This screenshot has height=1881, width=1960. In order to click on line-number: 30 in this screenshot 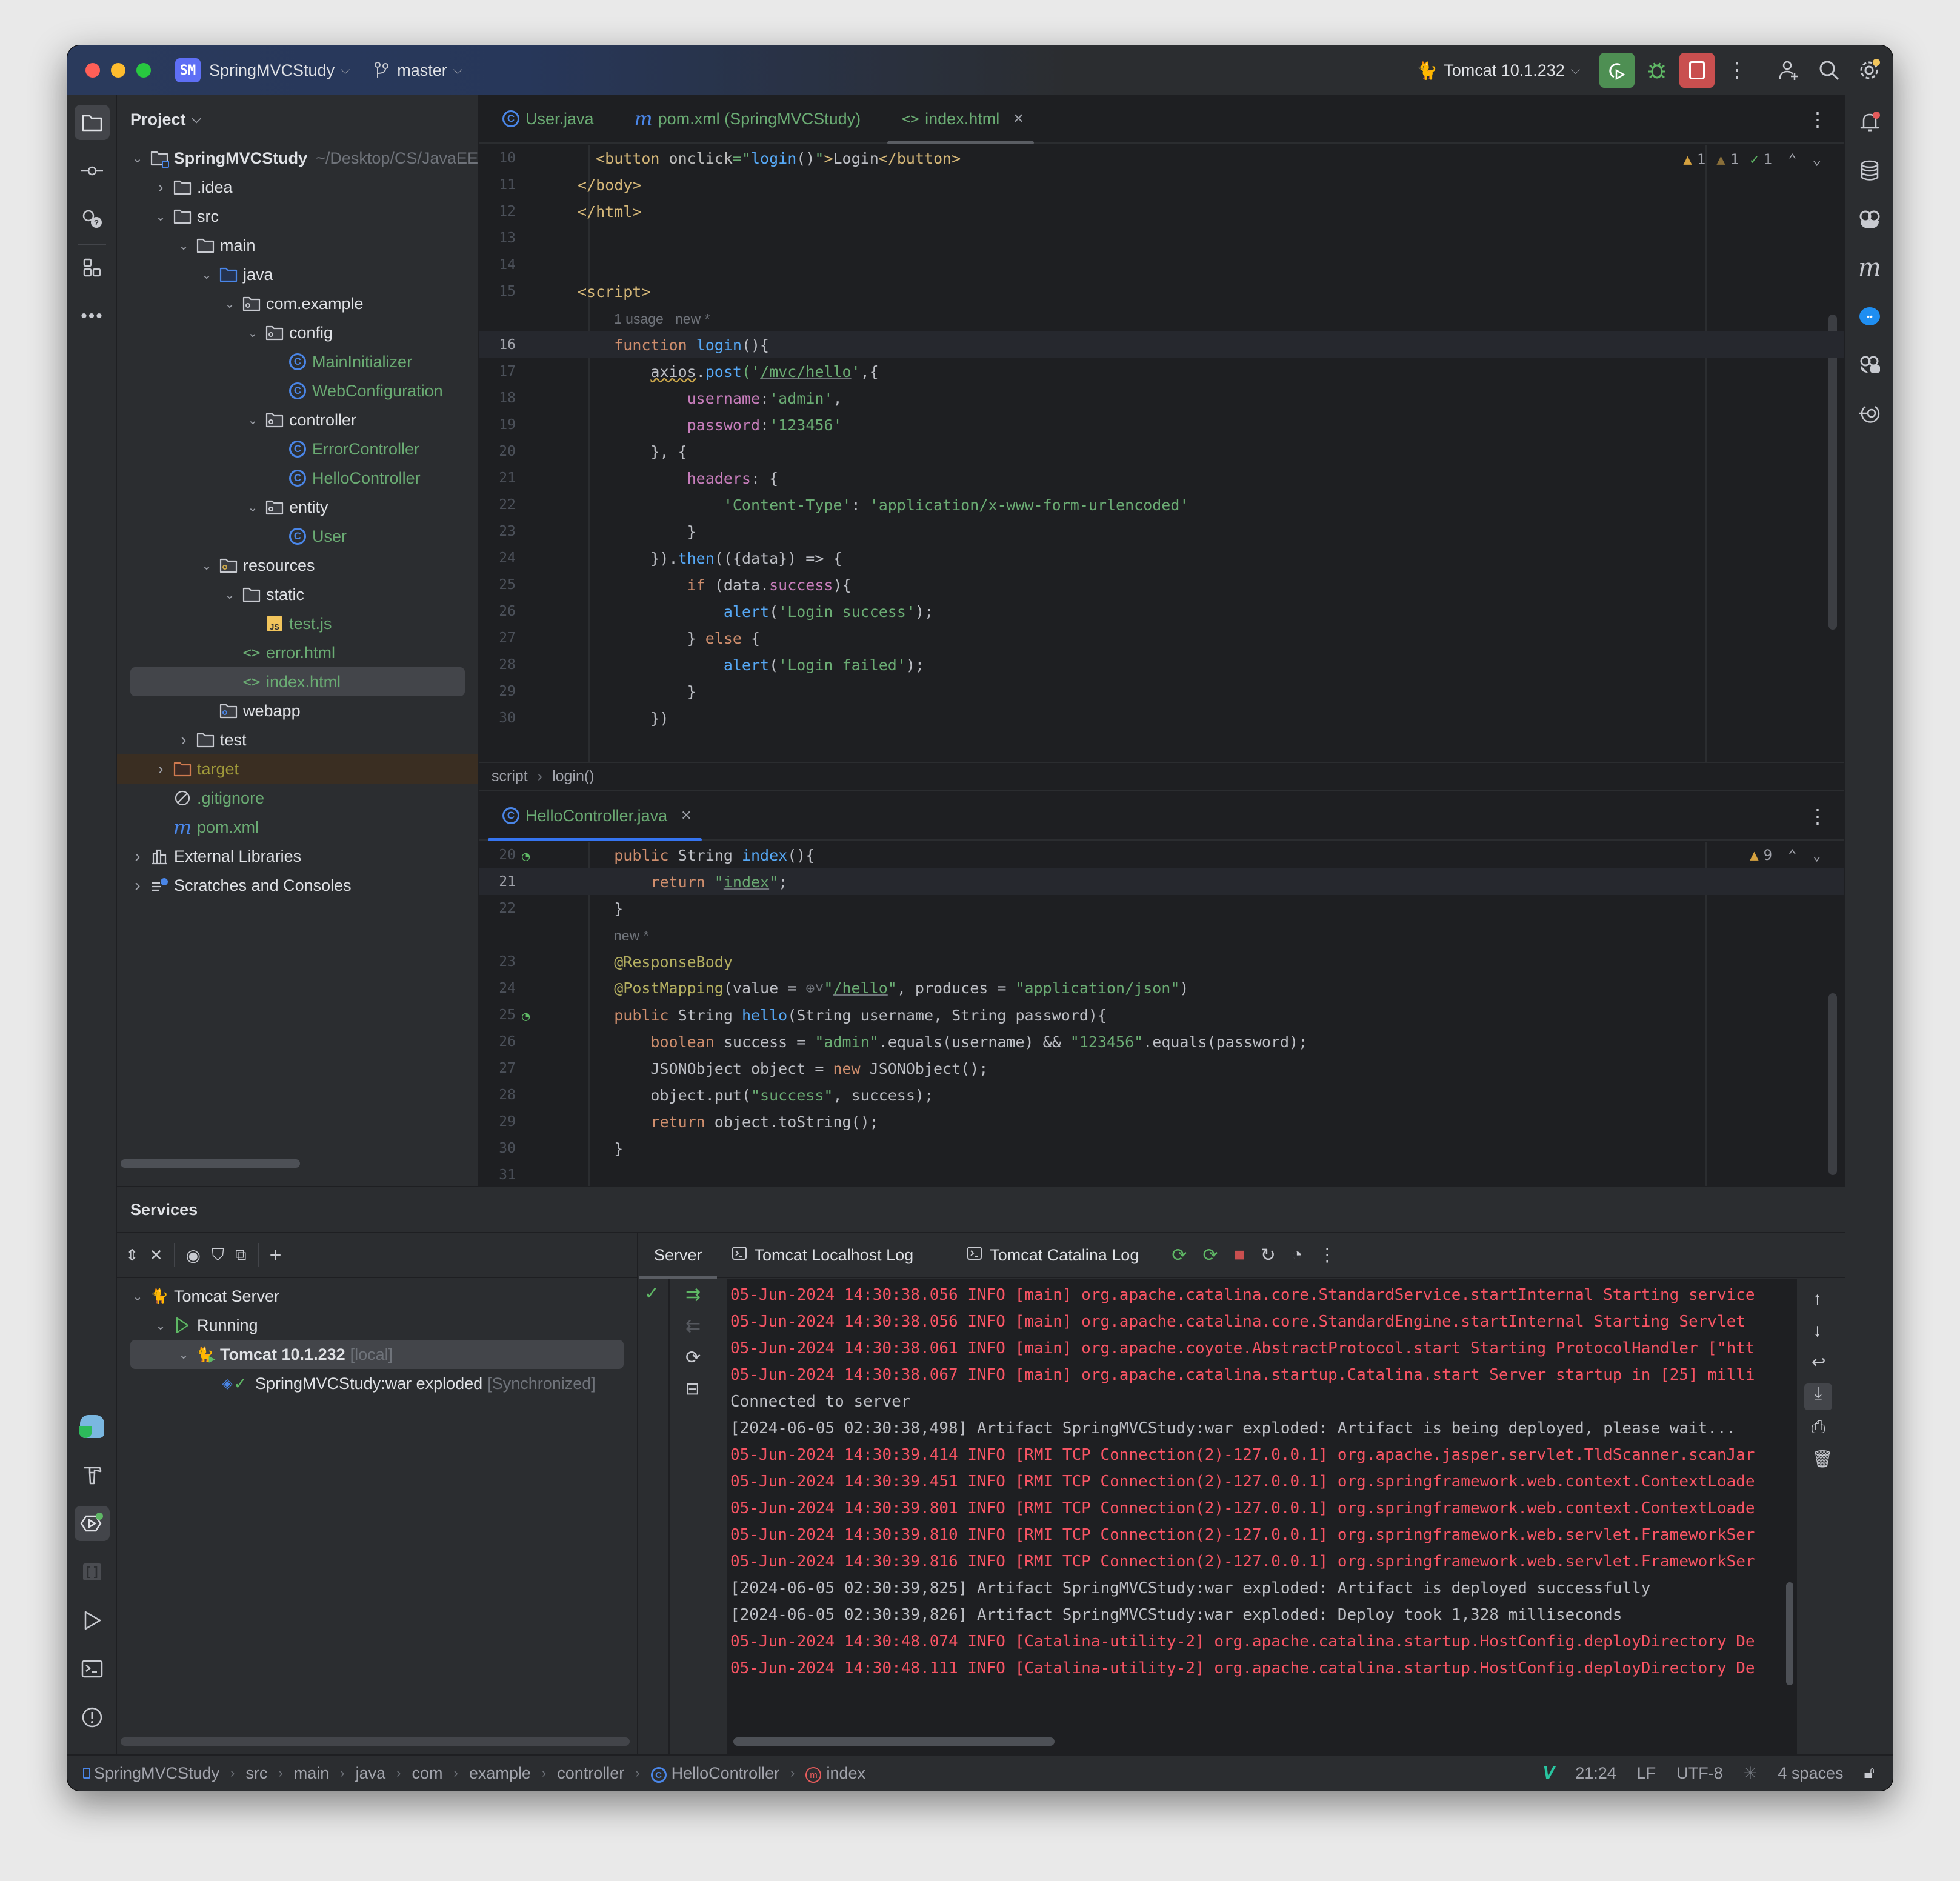, I will do `click(497, 718)`.